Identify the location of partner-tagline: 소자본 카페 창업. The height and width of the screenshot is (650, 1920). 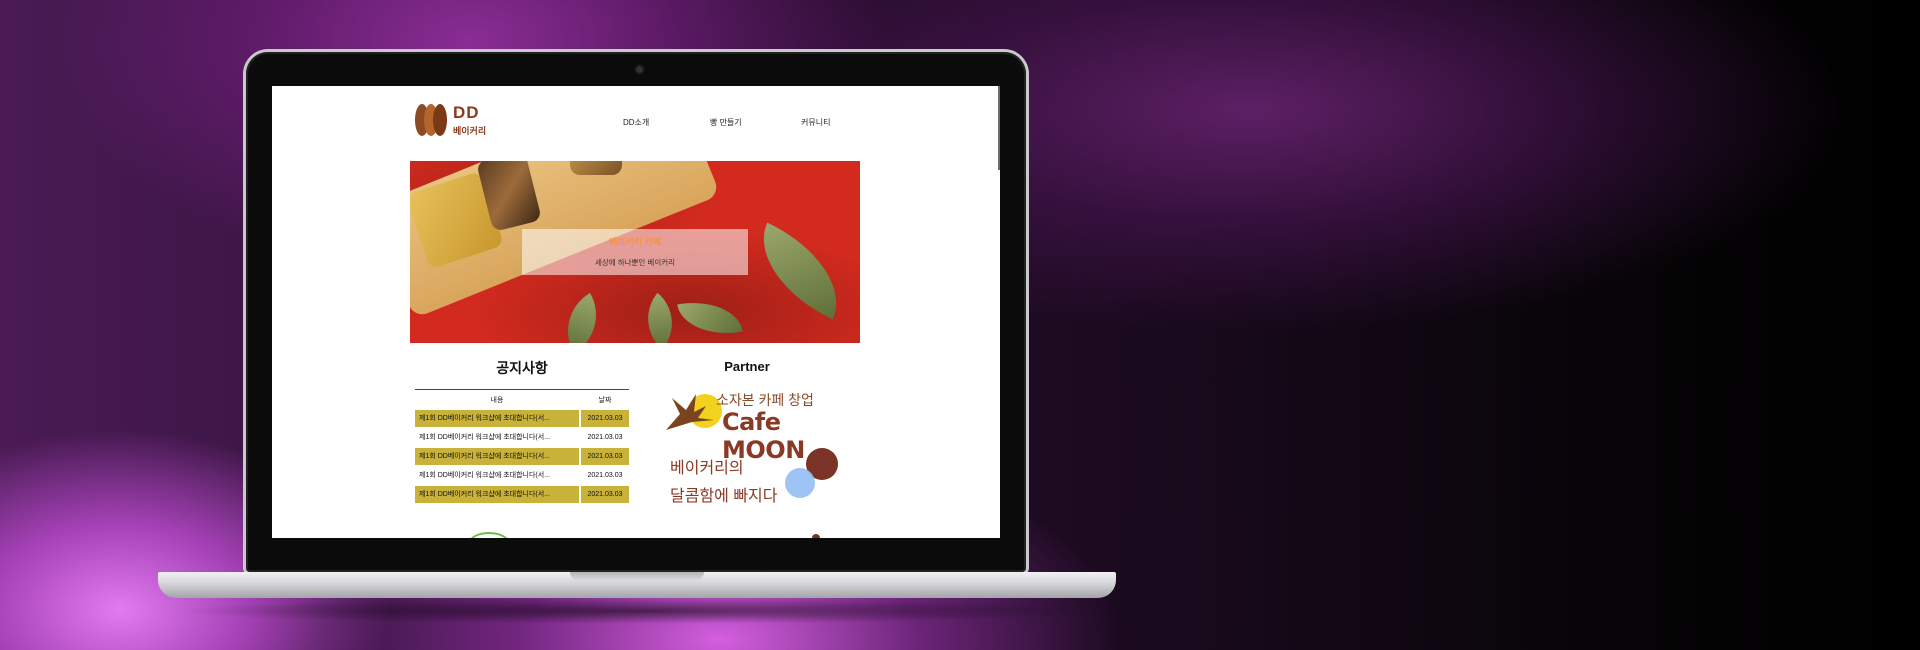
(765, 400).